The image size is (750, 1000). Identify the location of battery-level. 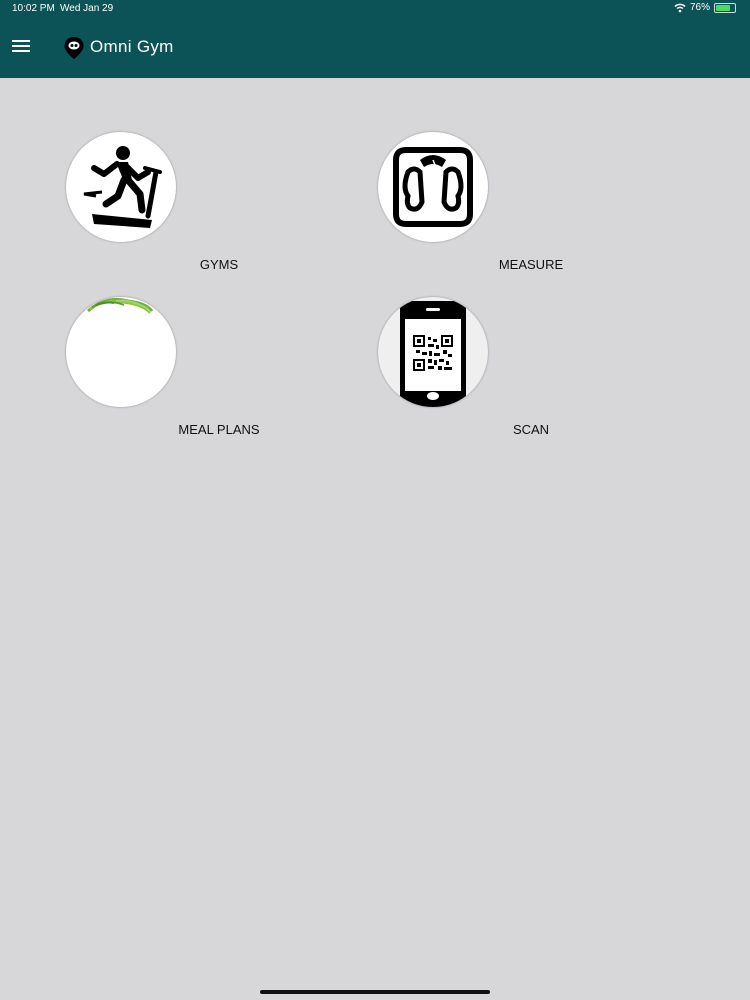
(723, 7).